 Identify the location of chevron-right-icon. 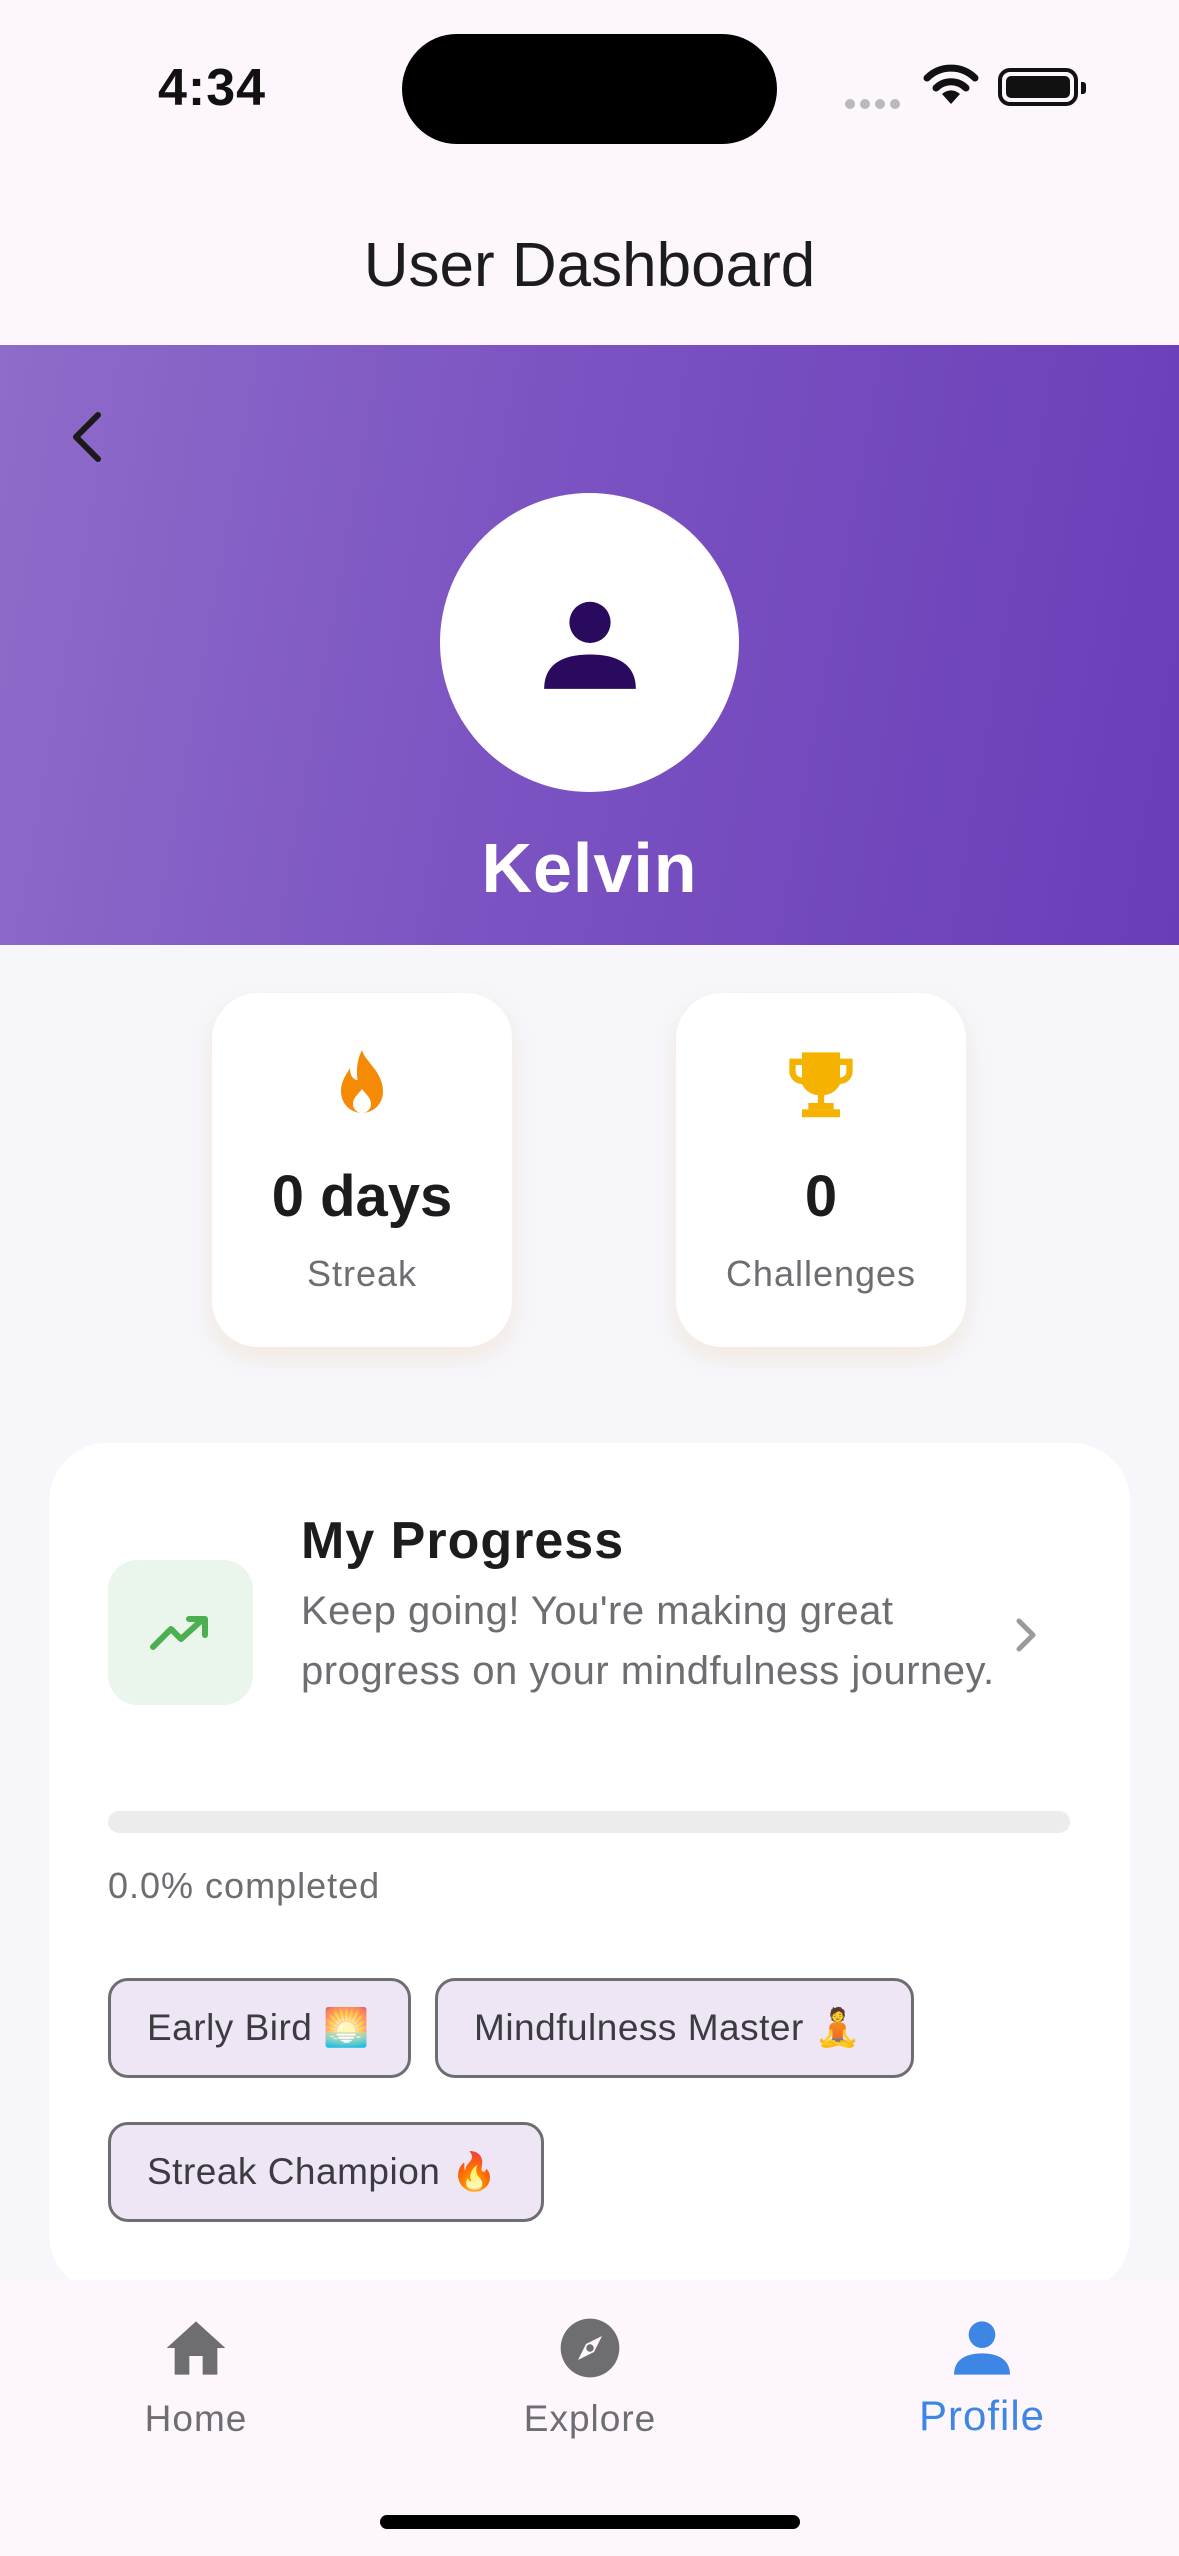
(1026, 1637).